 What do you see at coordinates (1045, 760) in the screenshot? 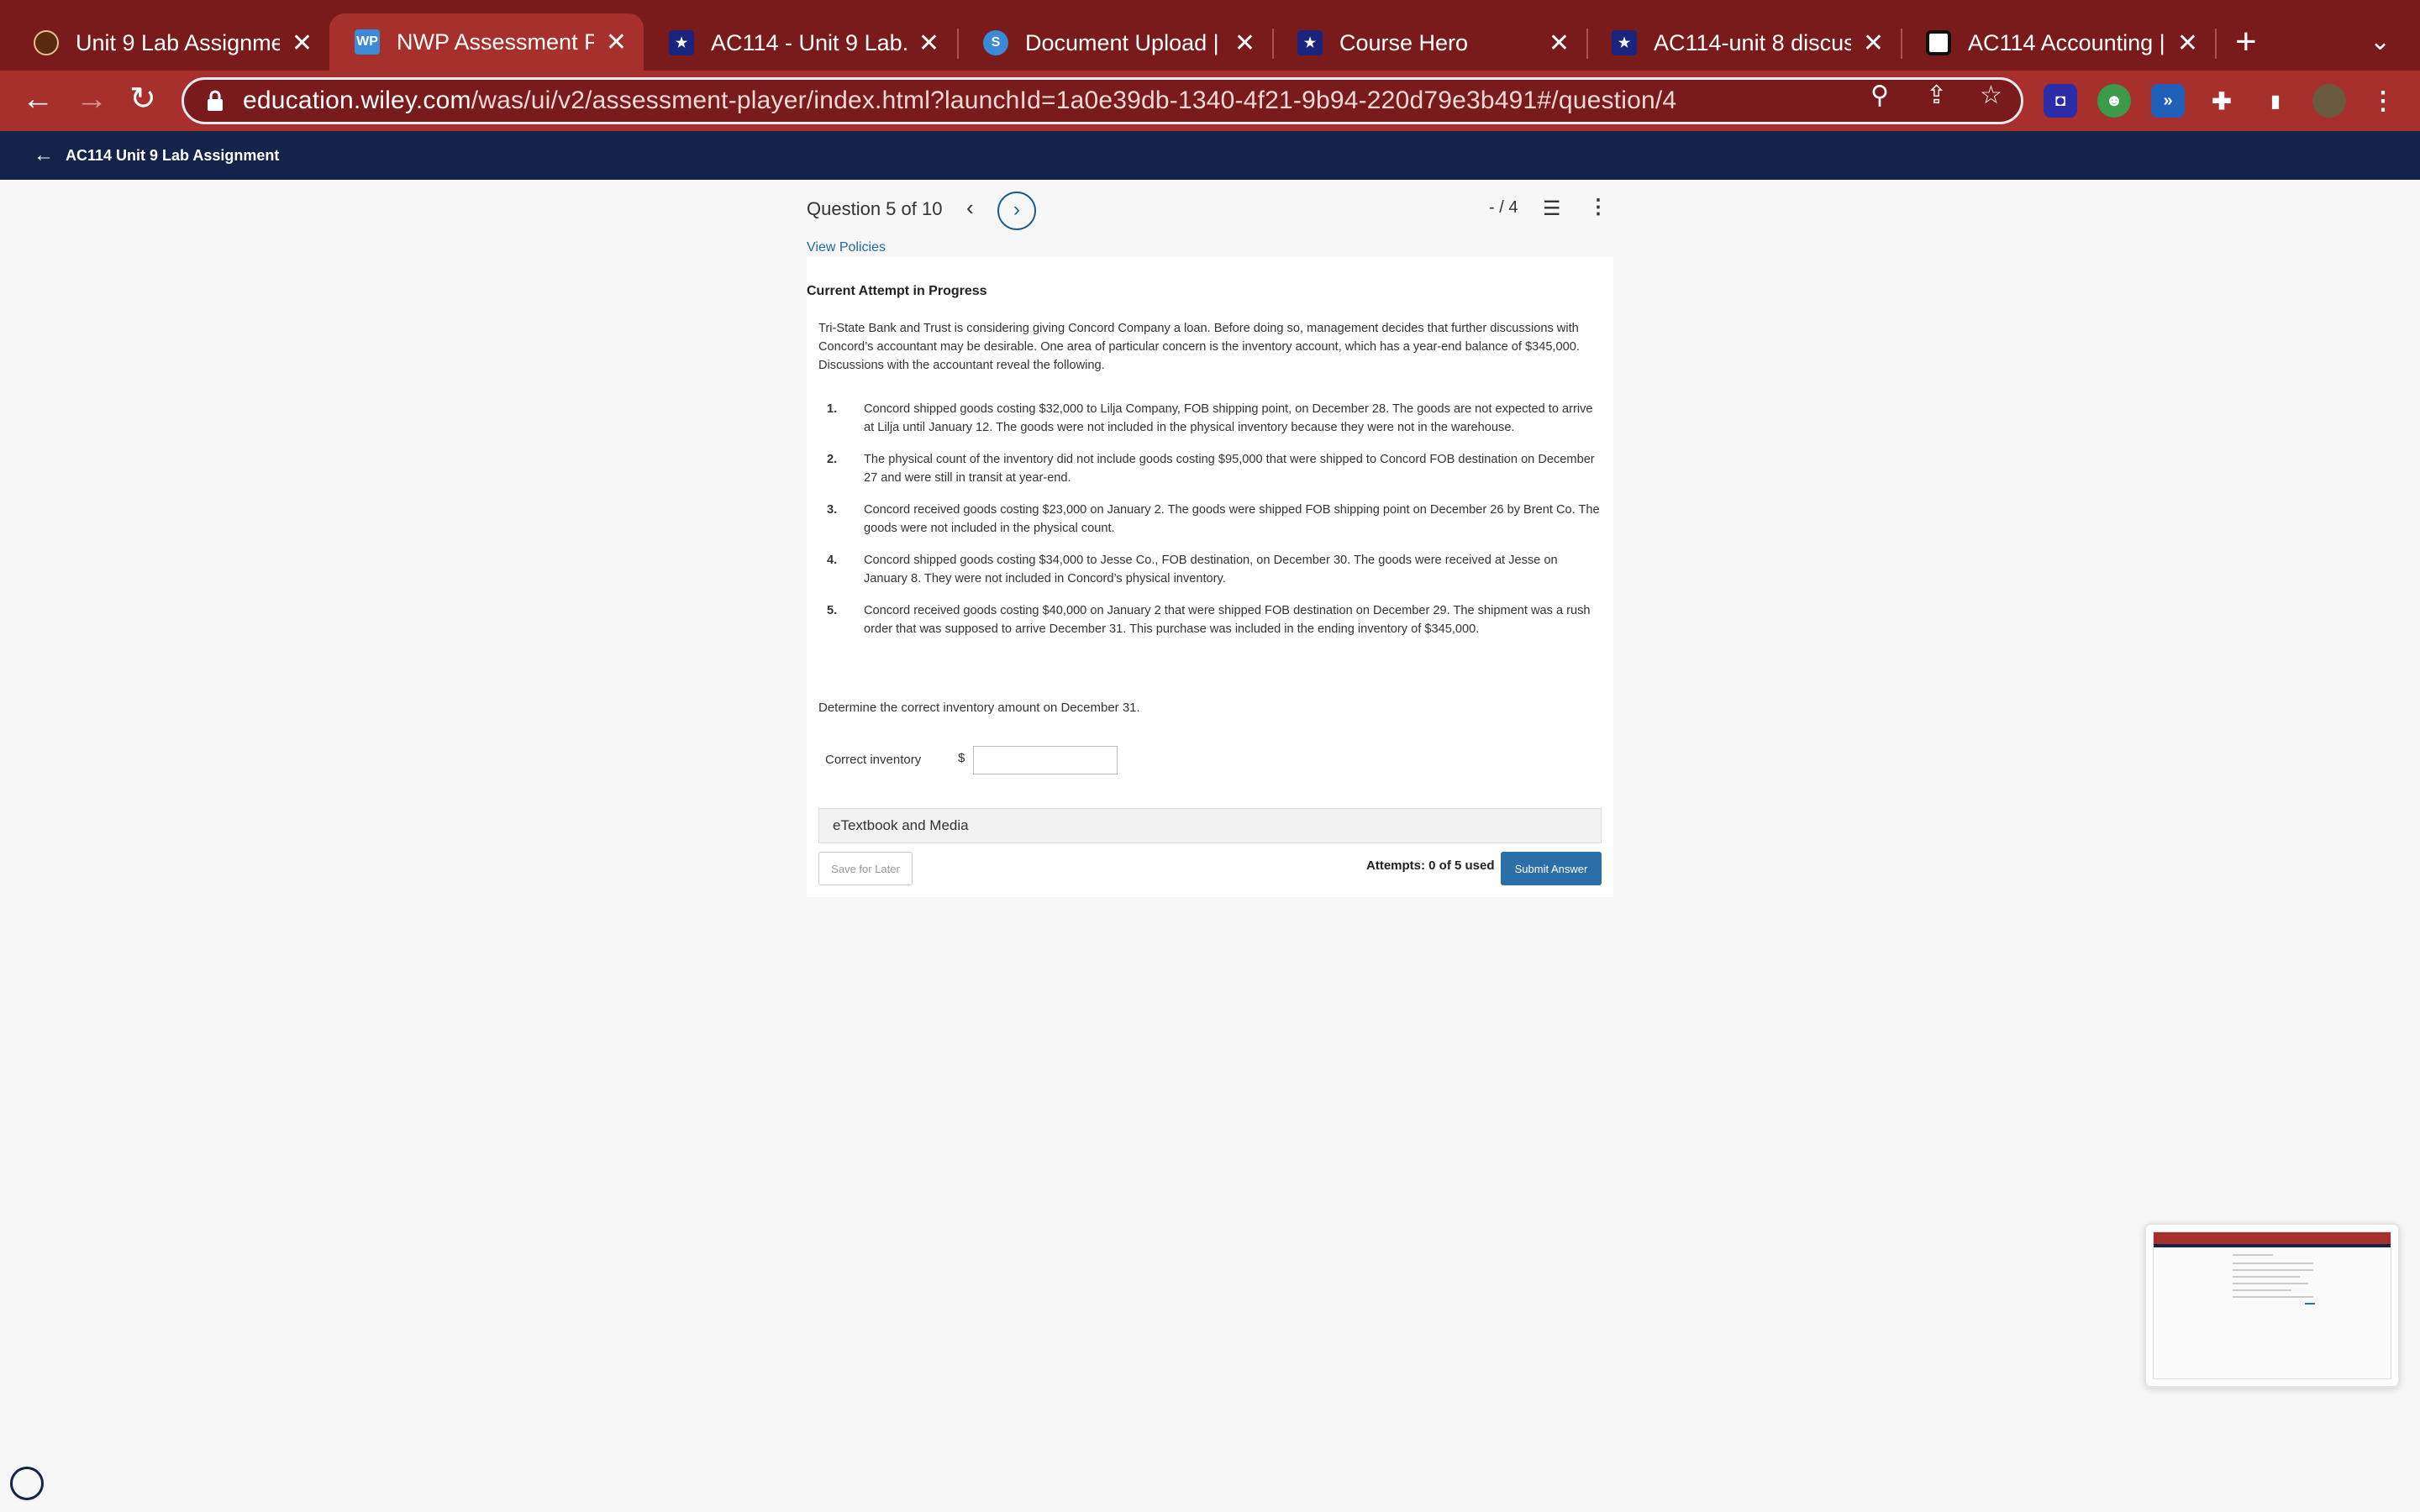
I see `correct-inventory-input` at bounding box center [1045, 760].